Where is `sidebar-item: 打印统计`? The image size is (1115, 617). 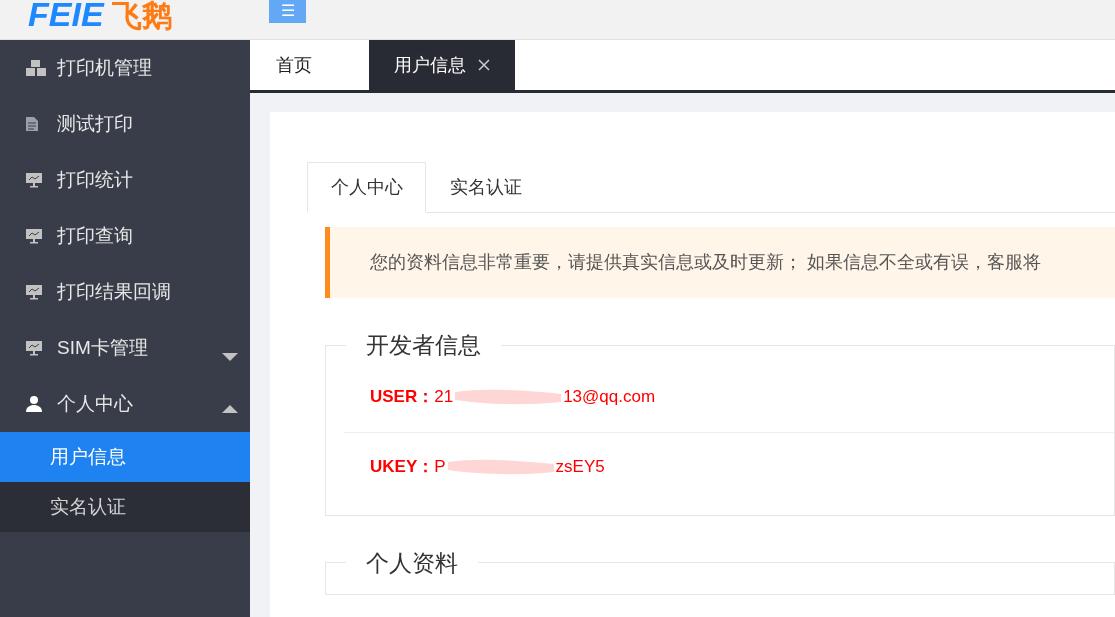 sidebar-item: 打印统计 is located at coordinates (125, 180).